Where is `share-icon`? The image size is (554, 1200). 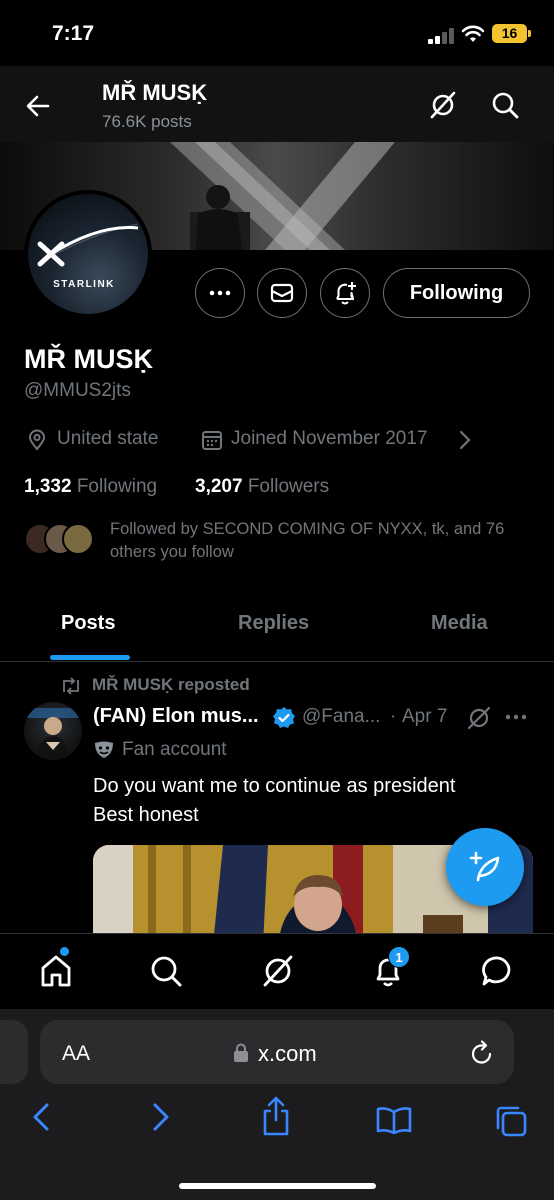 share-icon is located at coordinates (276, 1116).